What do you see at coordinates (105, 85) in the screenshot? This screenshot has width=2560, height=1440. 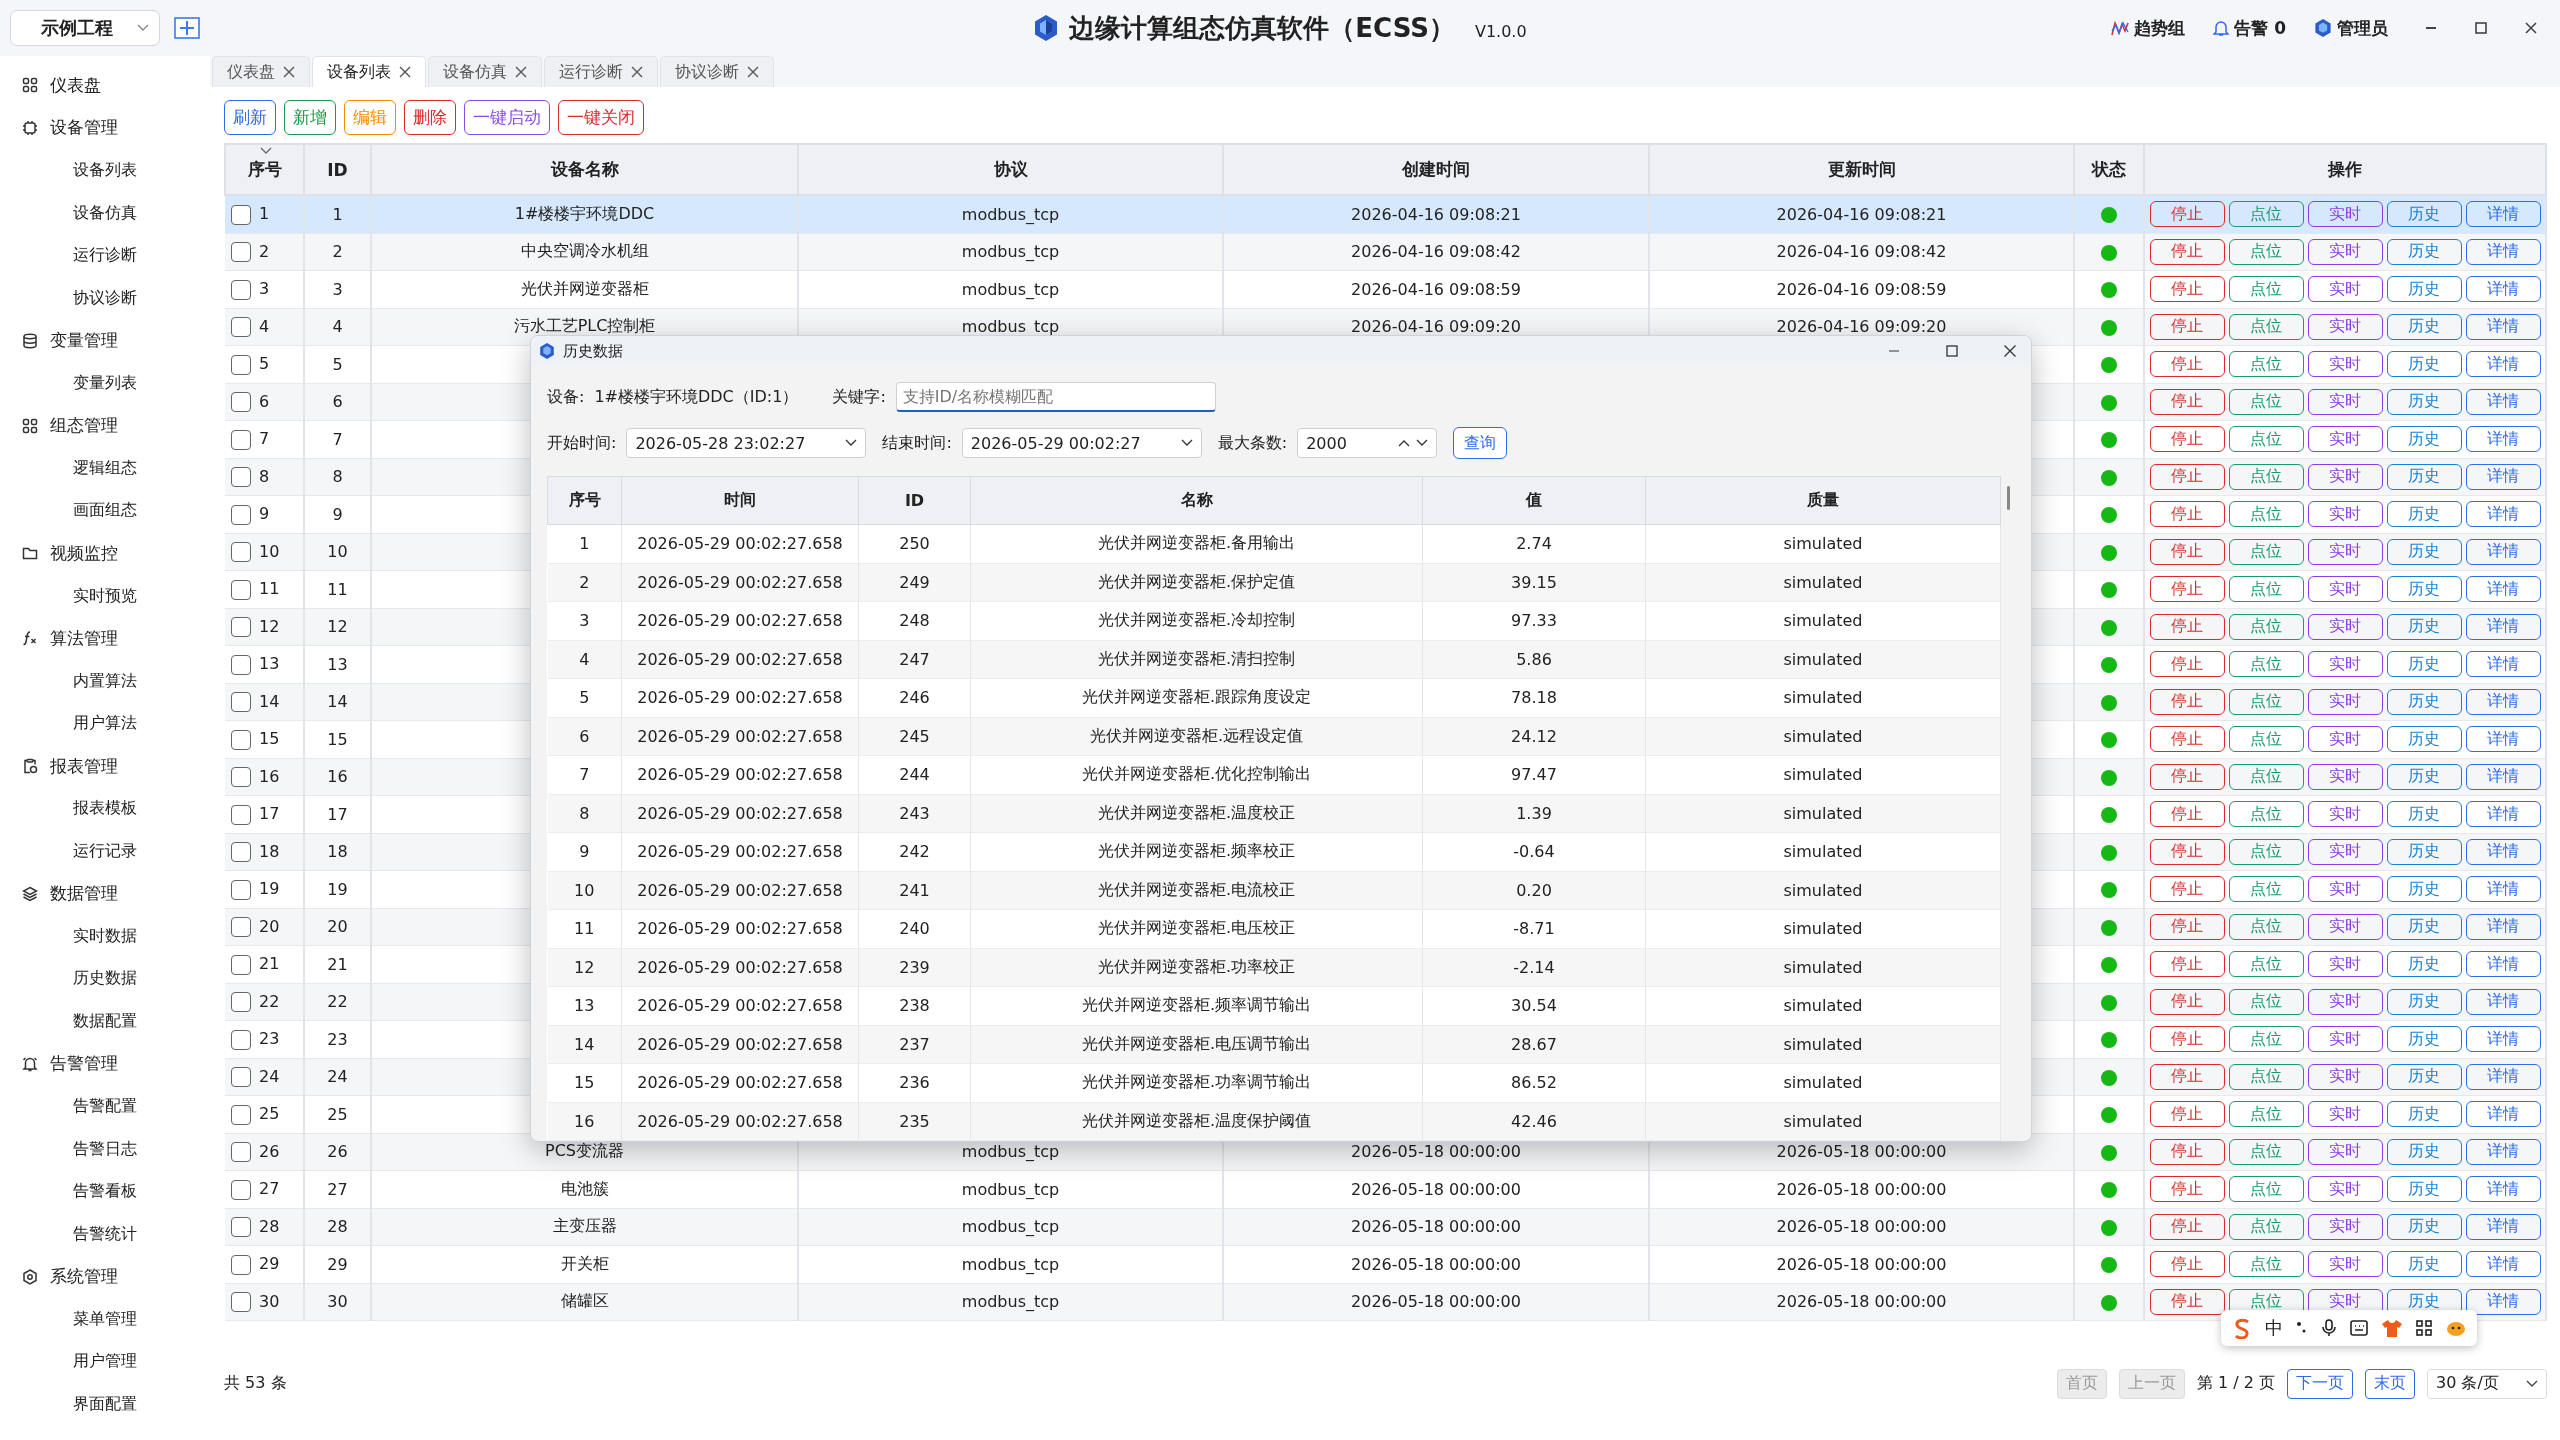 I see `sidebar-group: 仪表盘` at bounding box center [105, 85].